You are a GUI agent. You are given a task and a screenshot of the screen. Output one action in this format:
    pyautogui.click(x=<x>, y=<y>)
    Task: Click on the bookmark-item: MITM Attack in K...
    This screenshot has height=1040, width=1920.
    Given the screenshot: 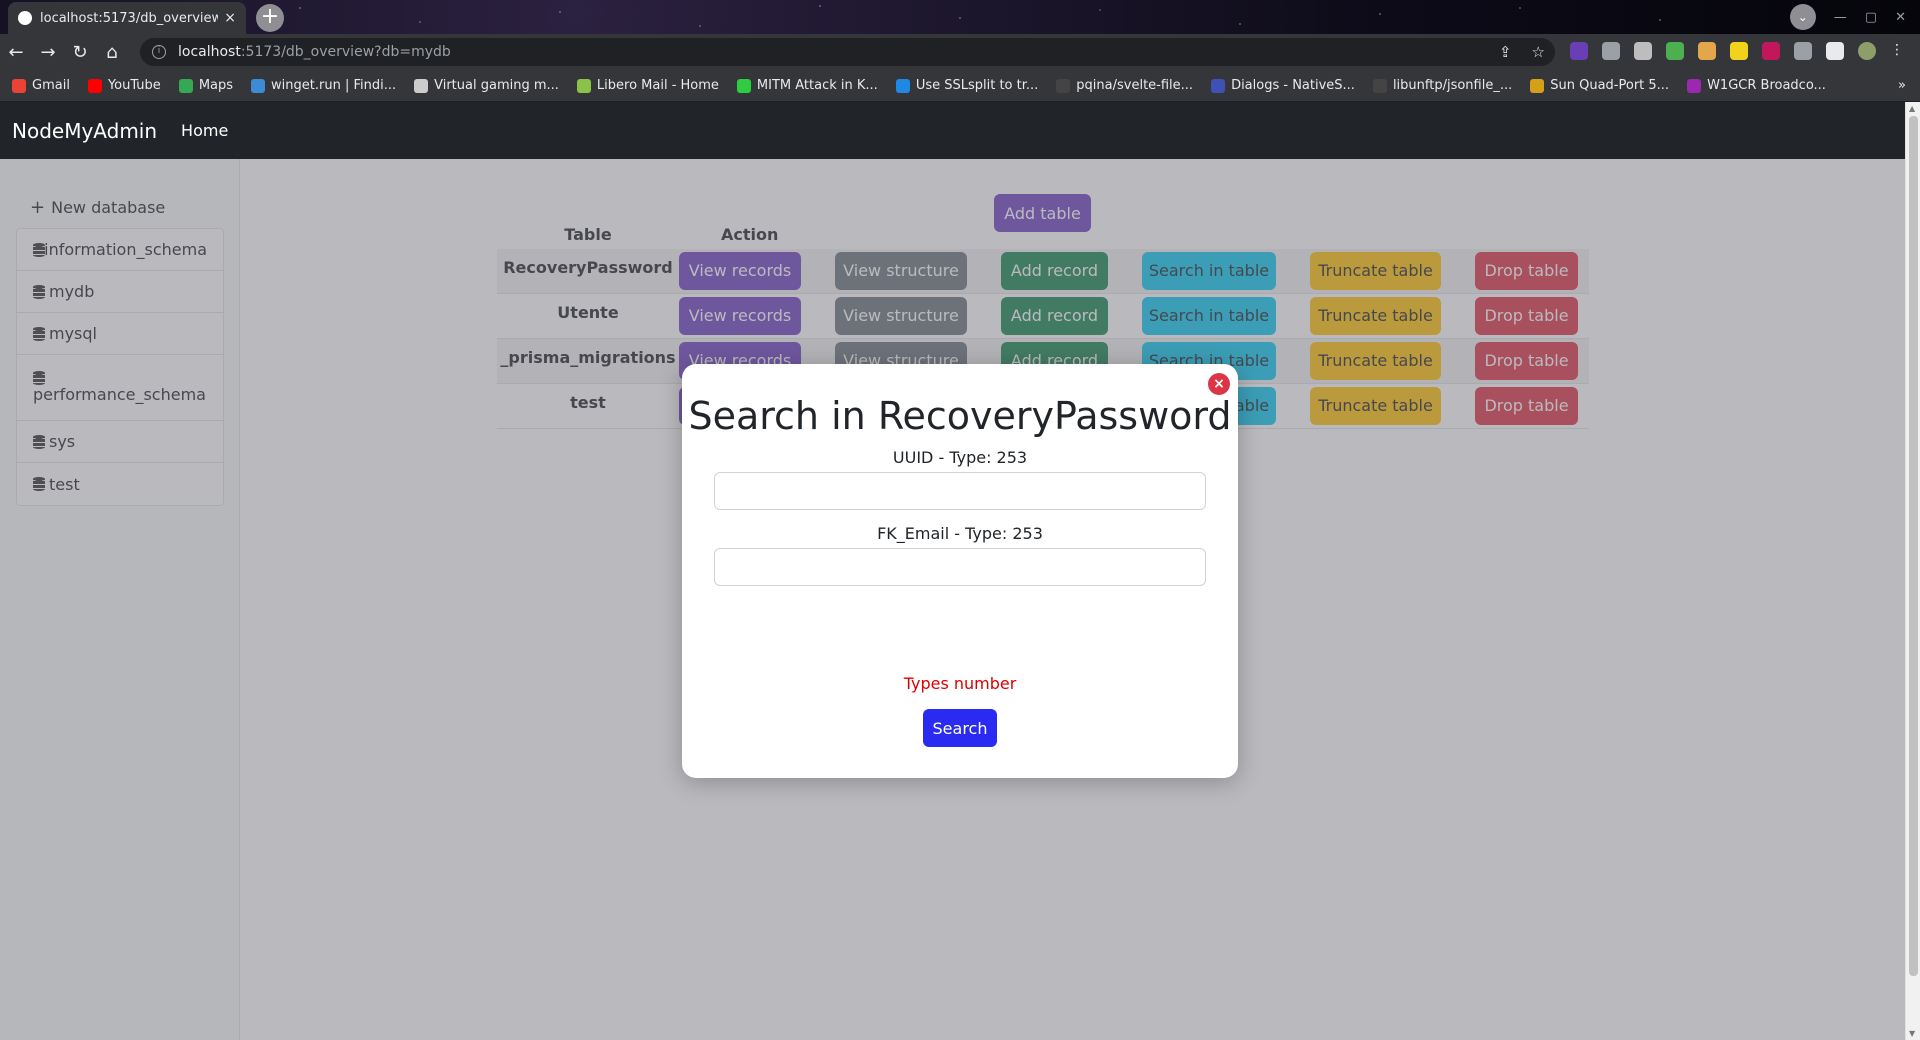 What is the action you would take?
    pyautogui.click(x=807, y=85)
    